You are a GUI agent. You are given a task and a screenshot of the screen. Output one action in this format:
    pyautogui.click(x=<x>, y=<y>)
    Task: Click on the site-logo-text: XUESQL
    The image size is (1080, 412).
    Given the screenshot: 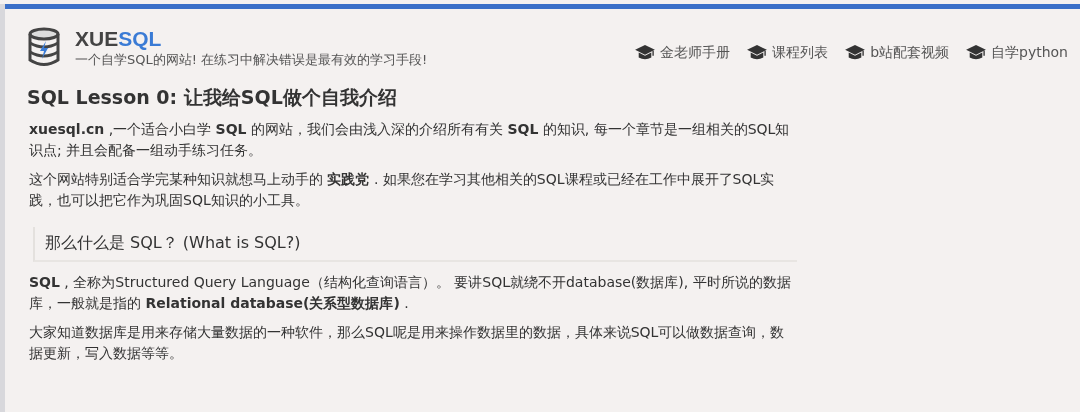 What is the action you would take?
    pyautogui.click(x=251, y=39)
    